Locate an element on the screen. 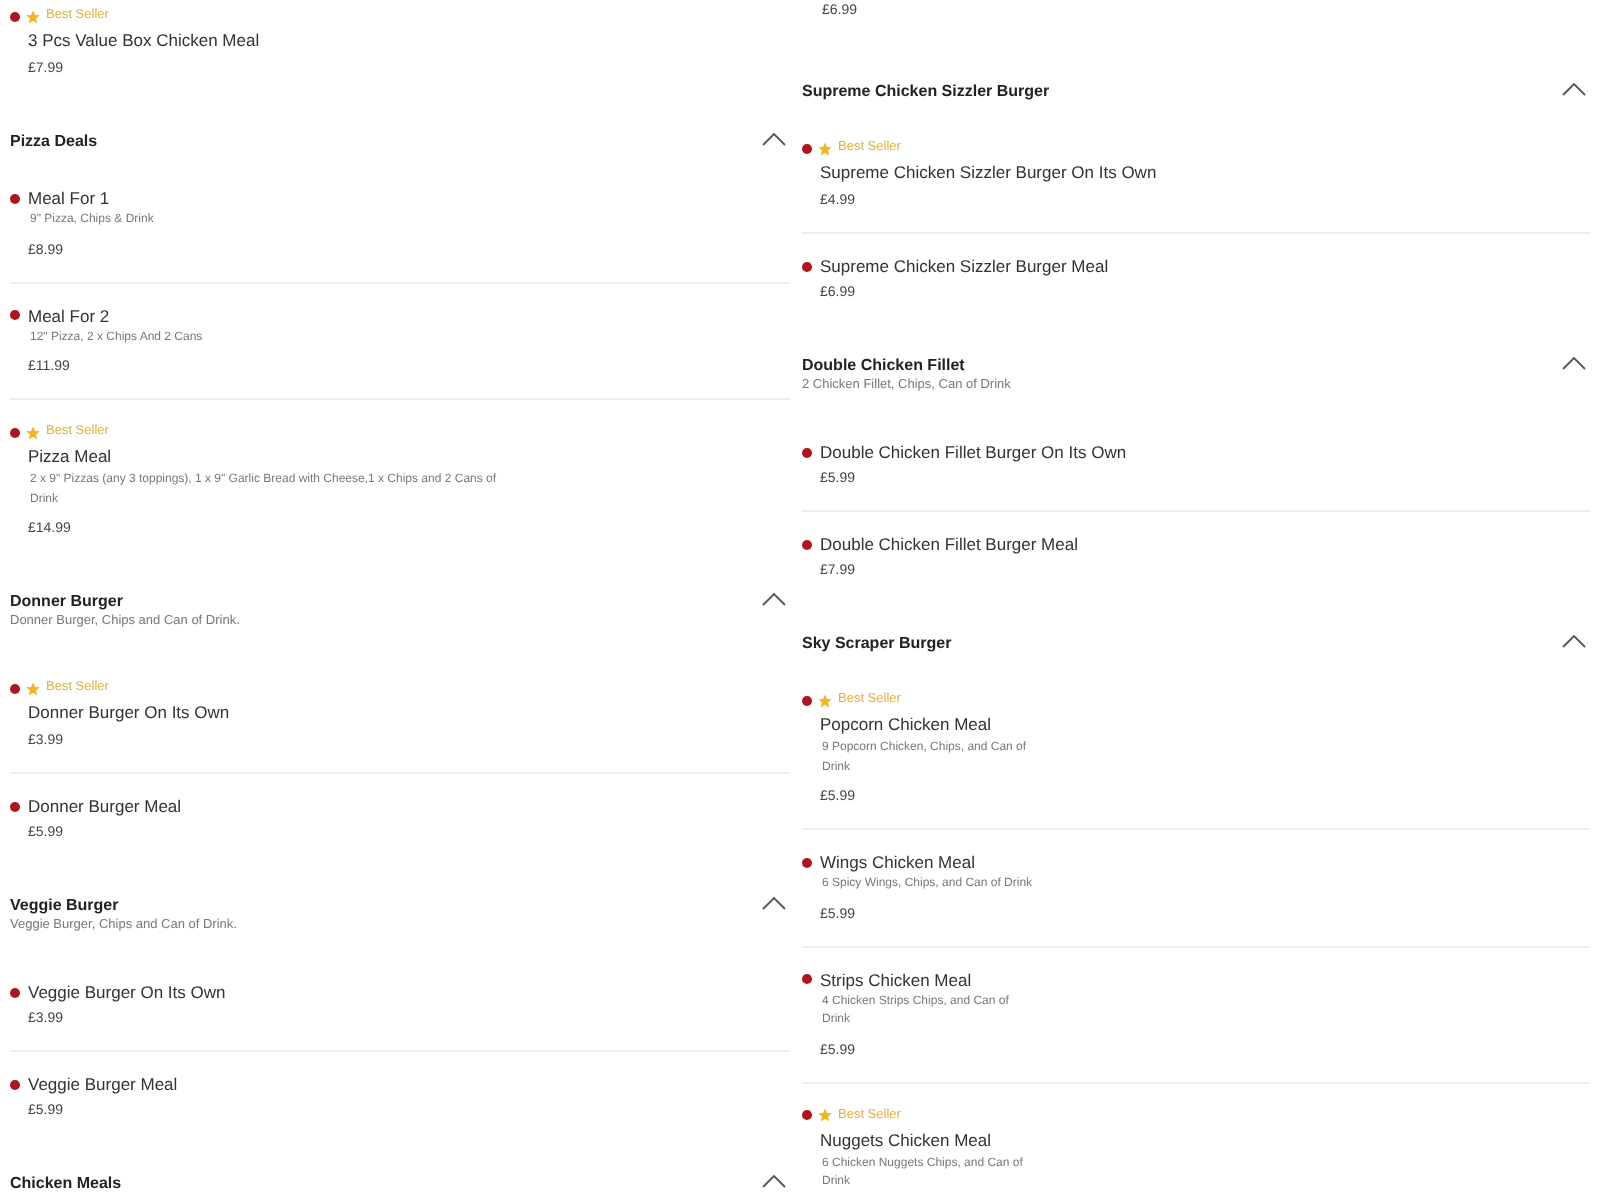 This screenshot has width=1600, height=1200. item-name: Popcorn Chicken Meal is located at coordinates (905, 724).